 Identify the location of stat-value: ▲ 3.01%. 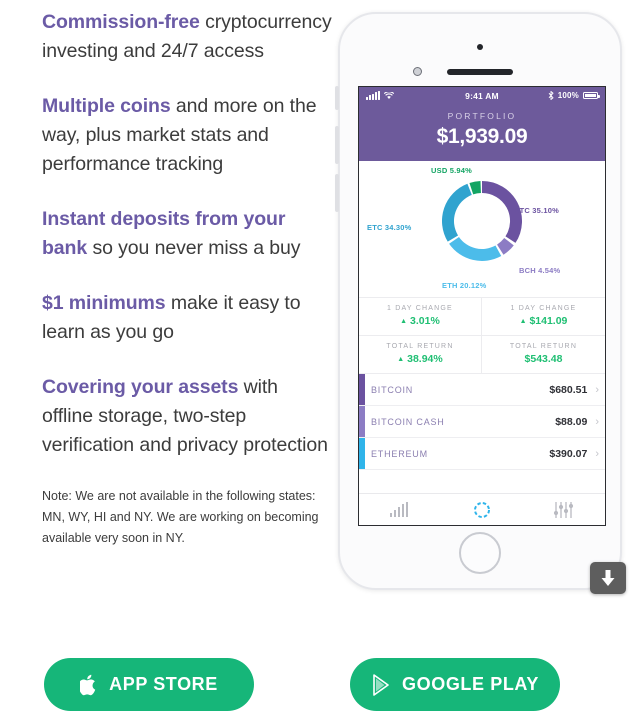
(420, 321).